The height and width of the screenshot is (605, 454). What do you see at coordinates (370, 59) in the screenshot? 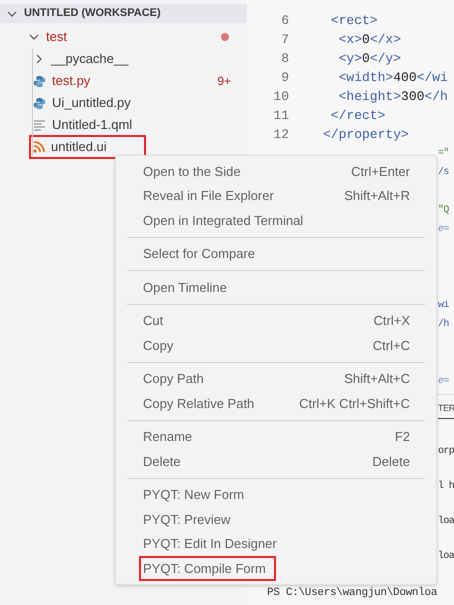
I see `code-line: <y>0</y>` at bounding box center [370, 59].